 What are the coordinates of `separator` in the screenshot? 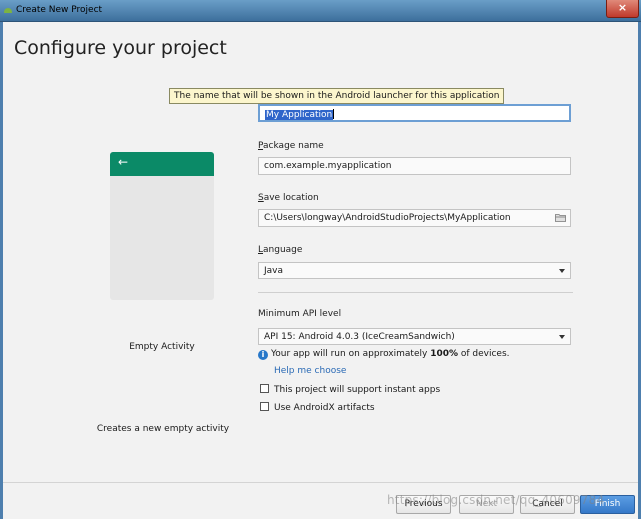 It's located at (415, 292).